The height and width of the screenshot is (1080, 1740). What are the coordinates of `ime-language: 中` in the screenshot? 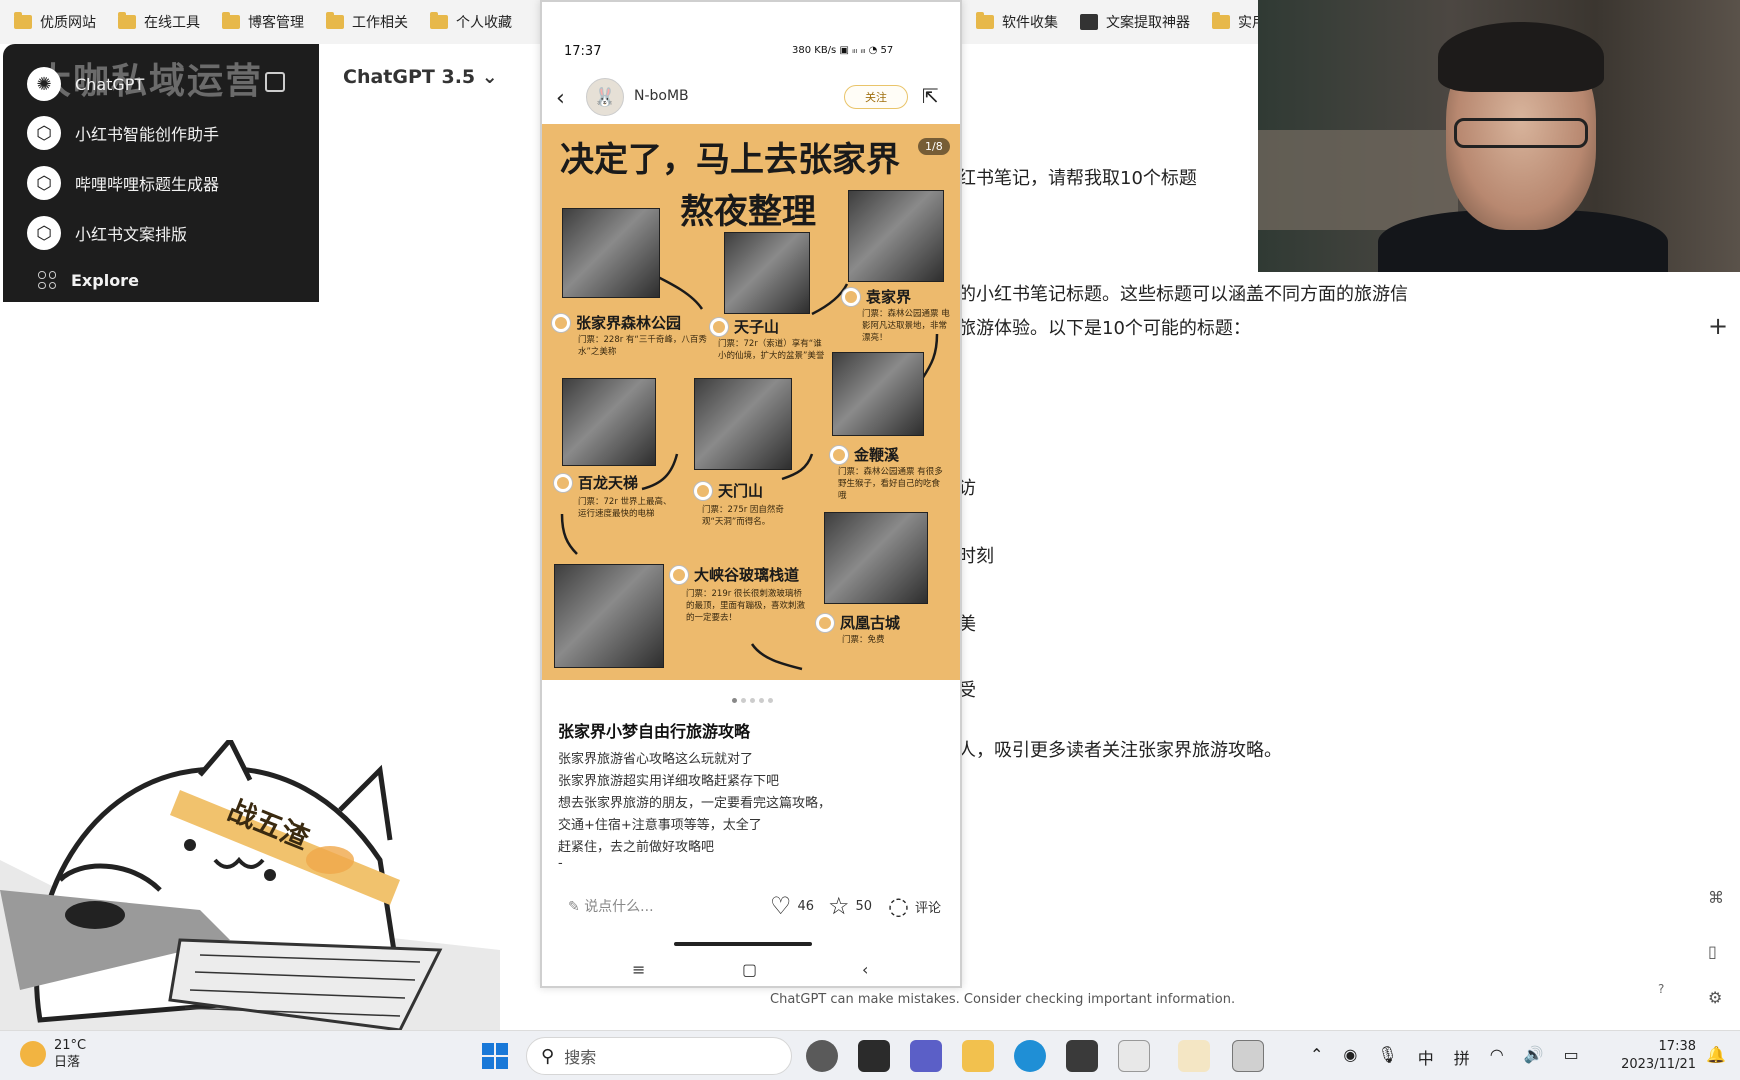 It's located at (1426, 1057).